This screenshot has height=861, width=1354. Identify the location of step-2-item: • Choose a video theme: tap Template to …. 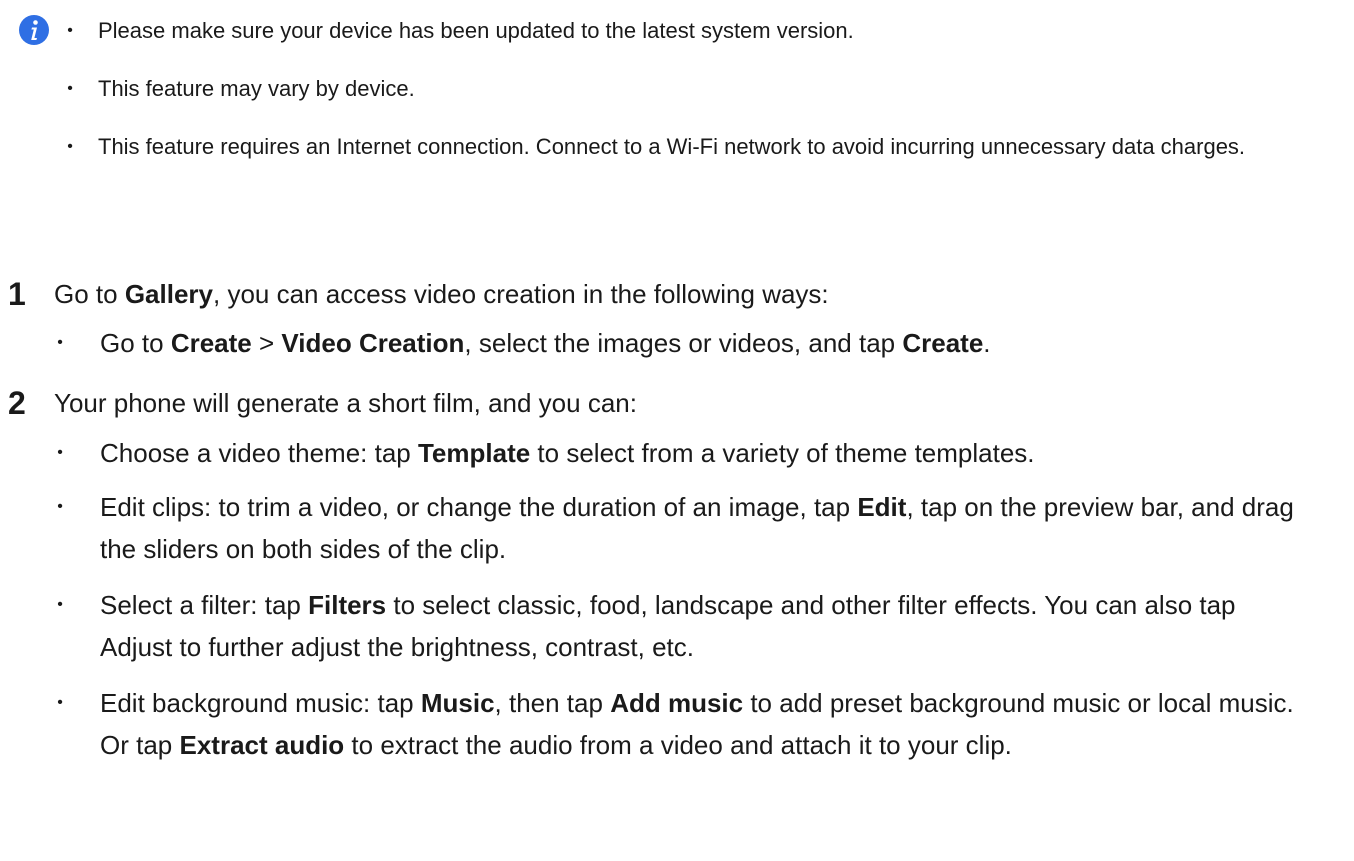
(679, 453).